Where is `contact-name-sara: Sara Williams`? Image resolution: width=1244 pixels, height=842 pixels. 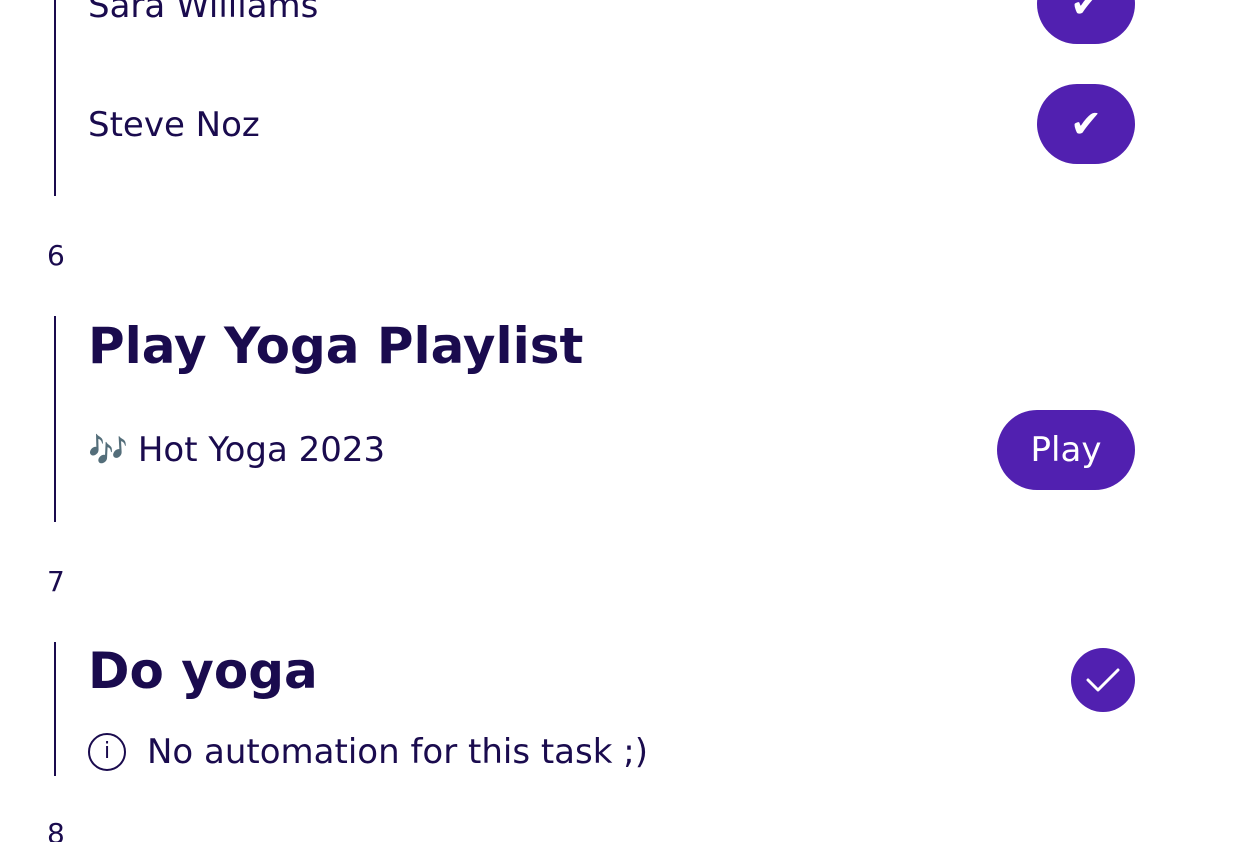
contact-name-sara: Sara Williams is located at coordinates (203, 13).